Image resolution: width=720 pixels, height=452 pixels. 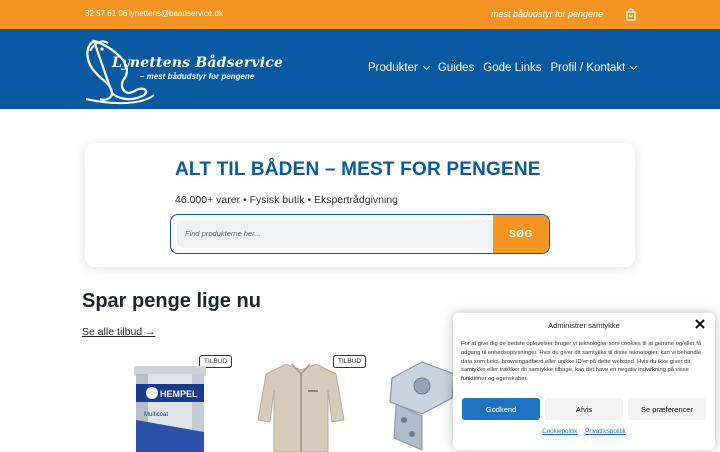 What do you see at coordinates (179, 394) in the screenshot?
I see `can-brand-text: HEMPEL` at bounding box center [179, 394].